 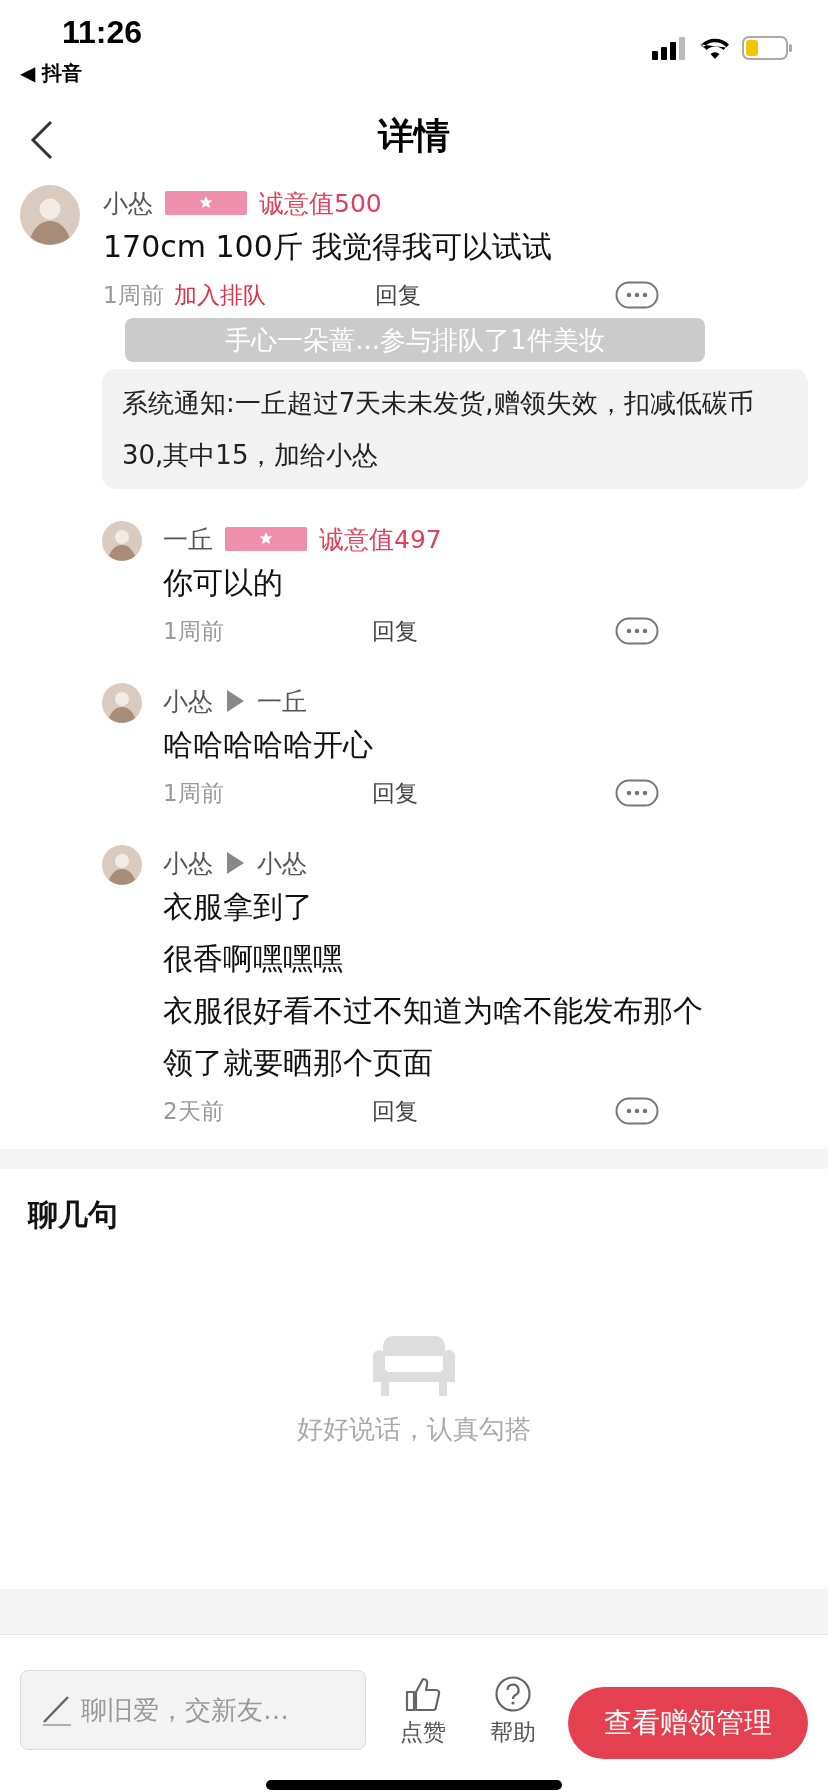 What do you see at coordinates (219, 294) in the screenshot?
I see `join-queue-link: 加入排队` at bounding box center [219, 294].